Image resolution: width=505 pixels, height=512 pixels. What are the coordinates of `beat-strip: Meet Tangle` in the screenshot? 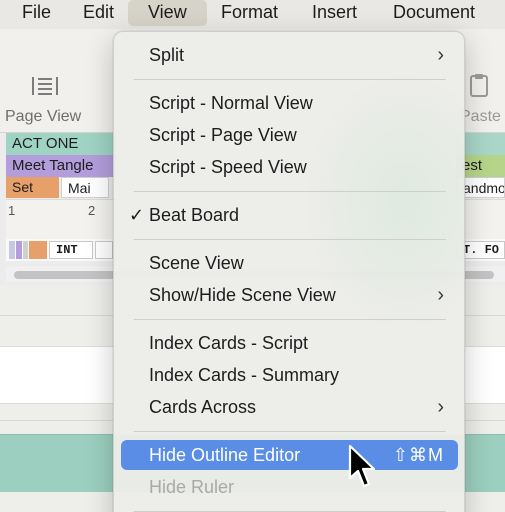 It's located at (61, 166).